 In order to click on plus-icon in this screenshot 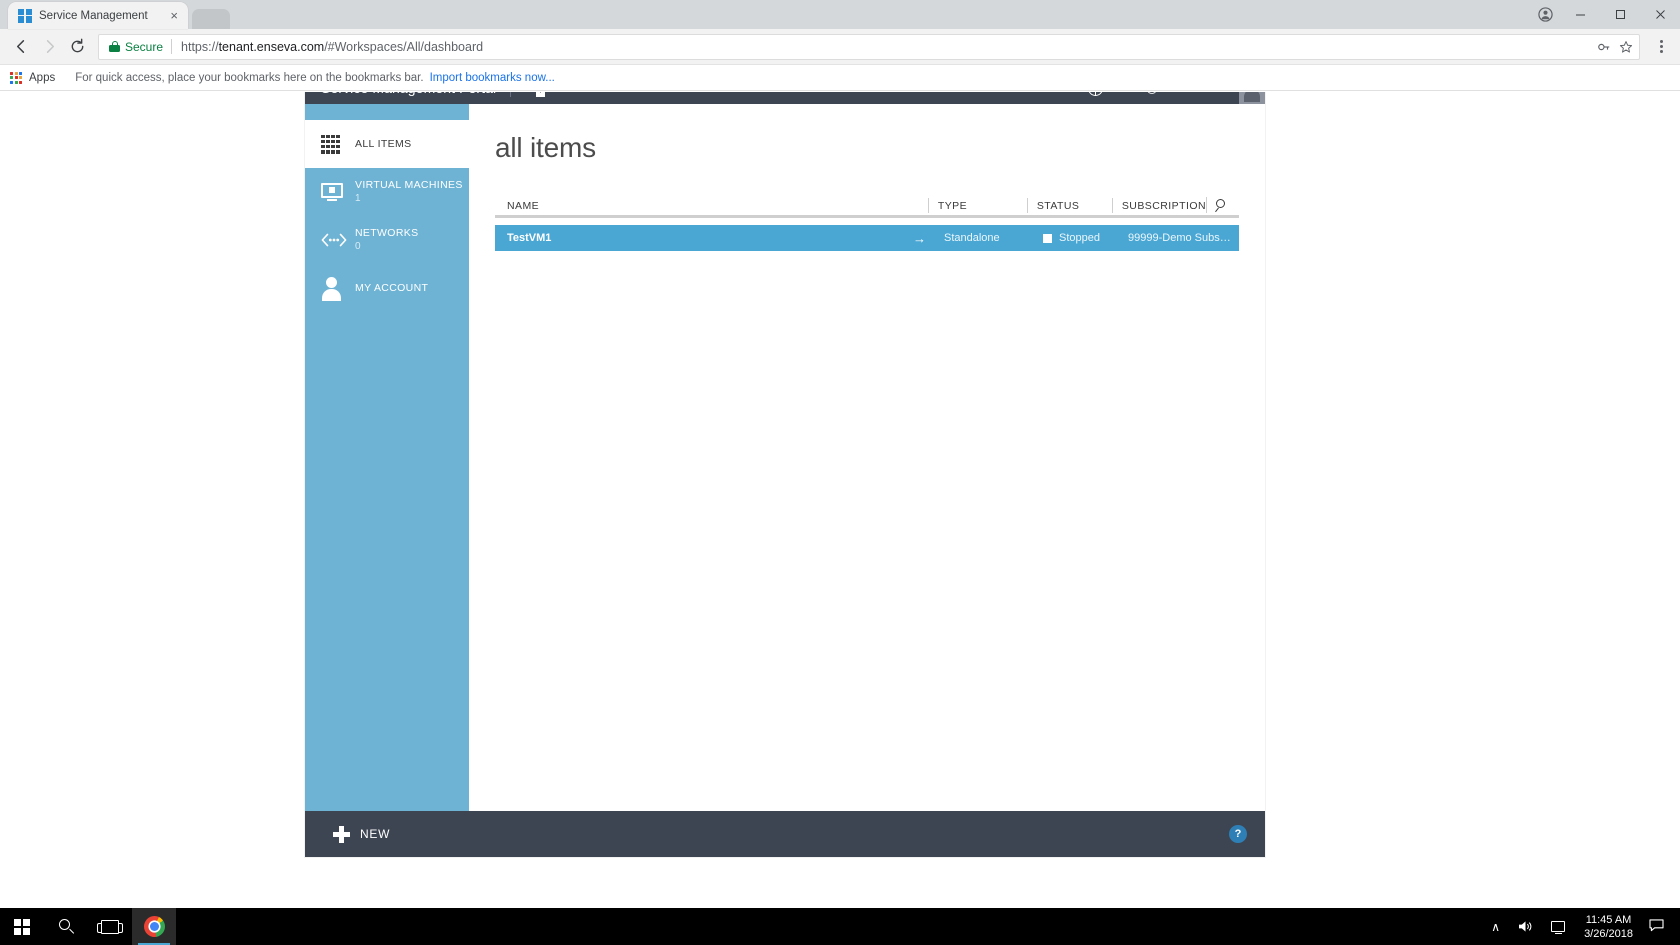, I will do `click(341, 834)`.